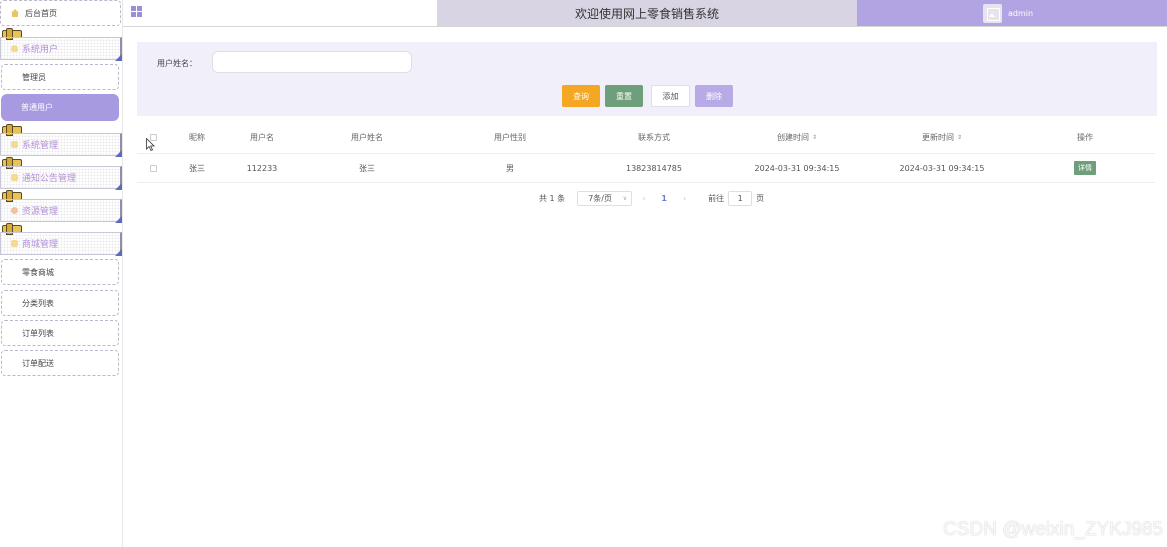 Image resolution: width=1167 pixels, height=547 pixels. Describe the element at coordinates (61, 49) in the screenshot. I see `sidebar-group-system-users: 系统用户` at that location.